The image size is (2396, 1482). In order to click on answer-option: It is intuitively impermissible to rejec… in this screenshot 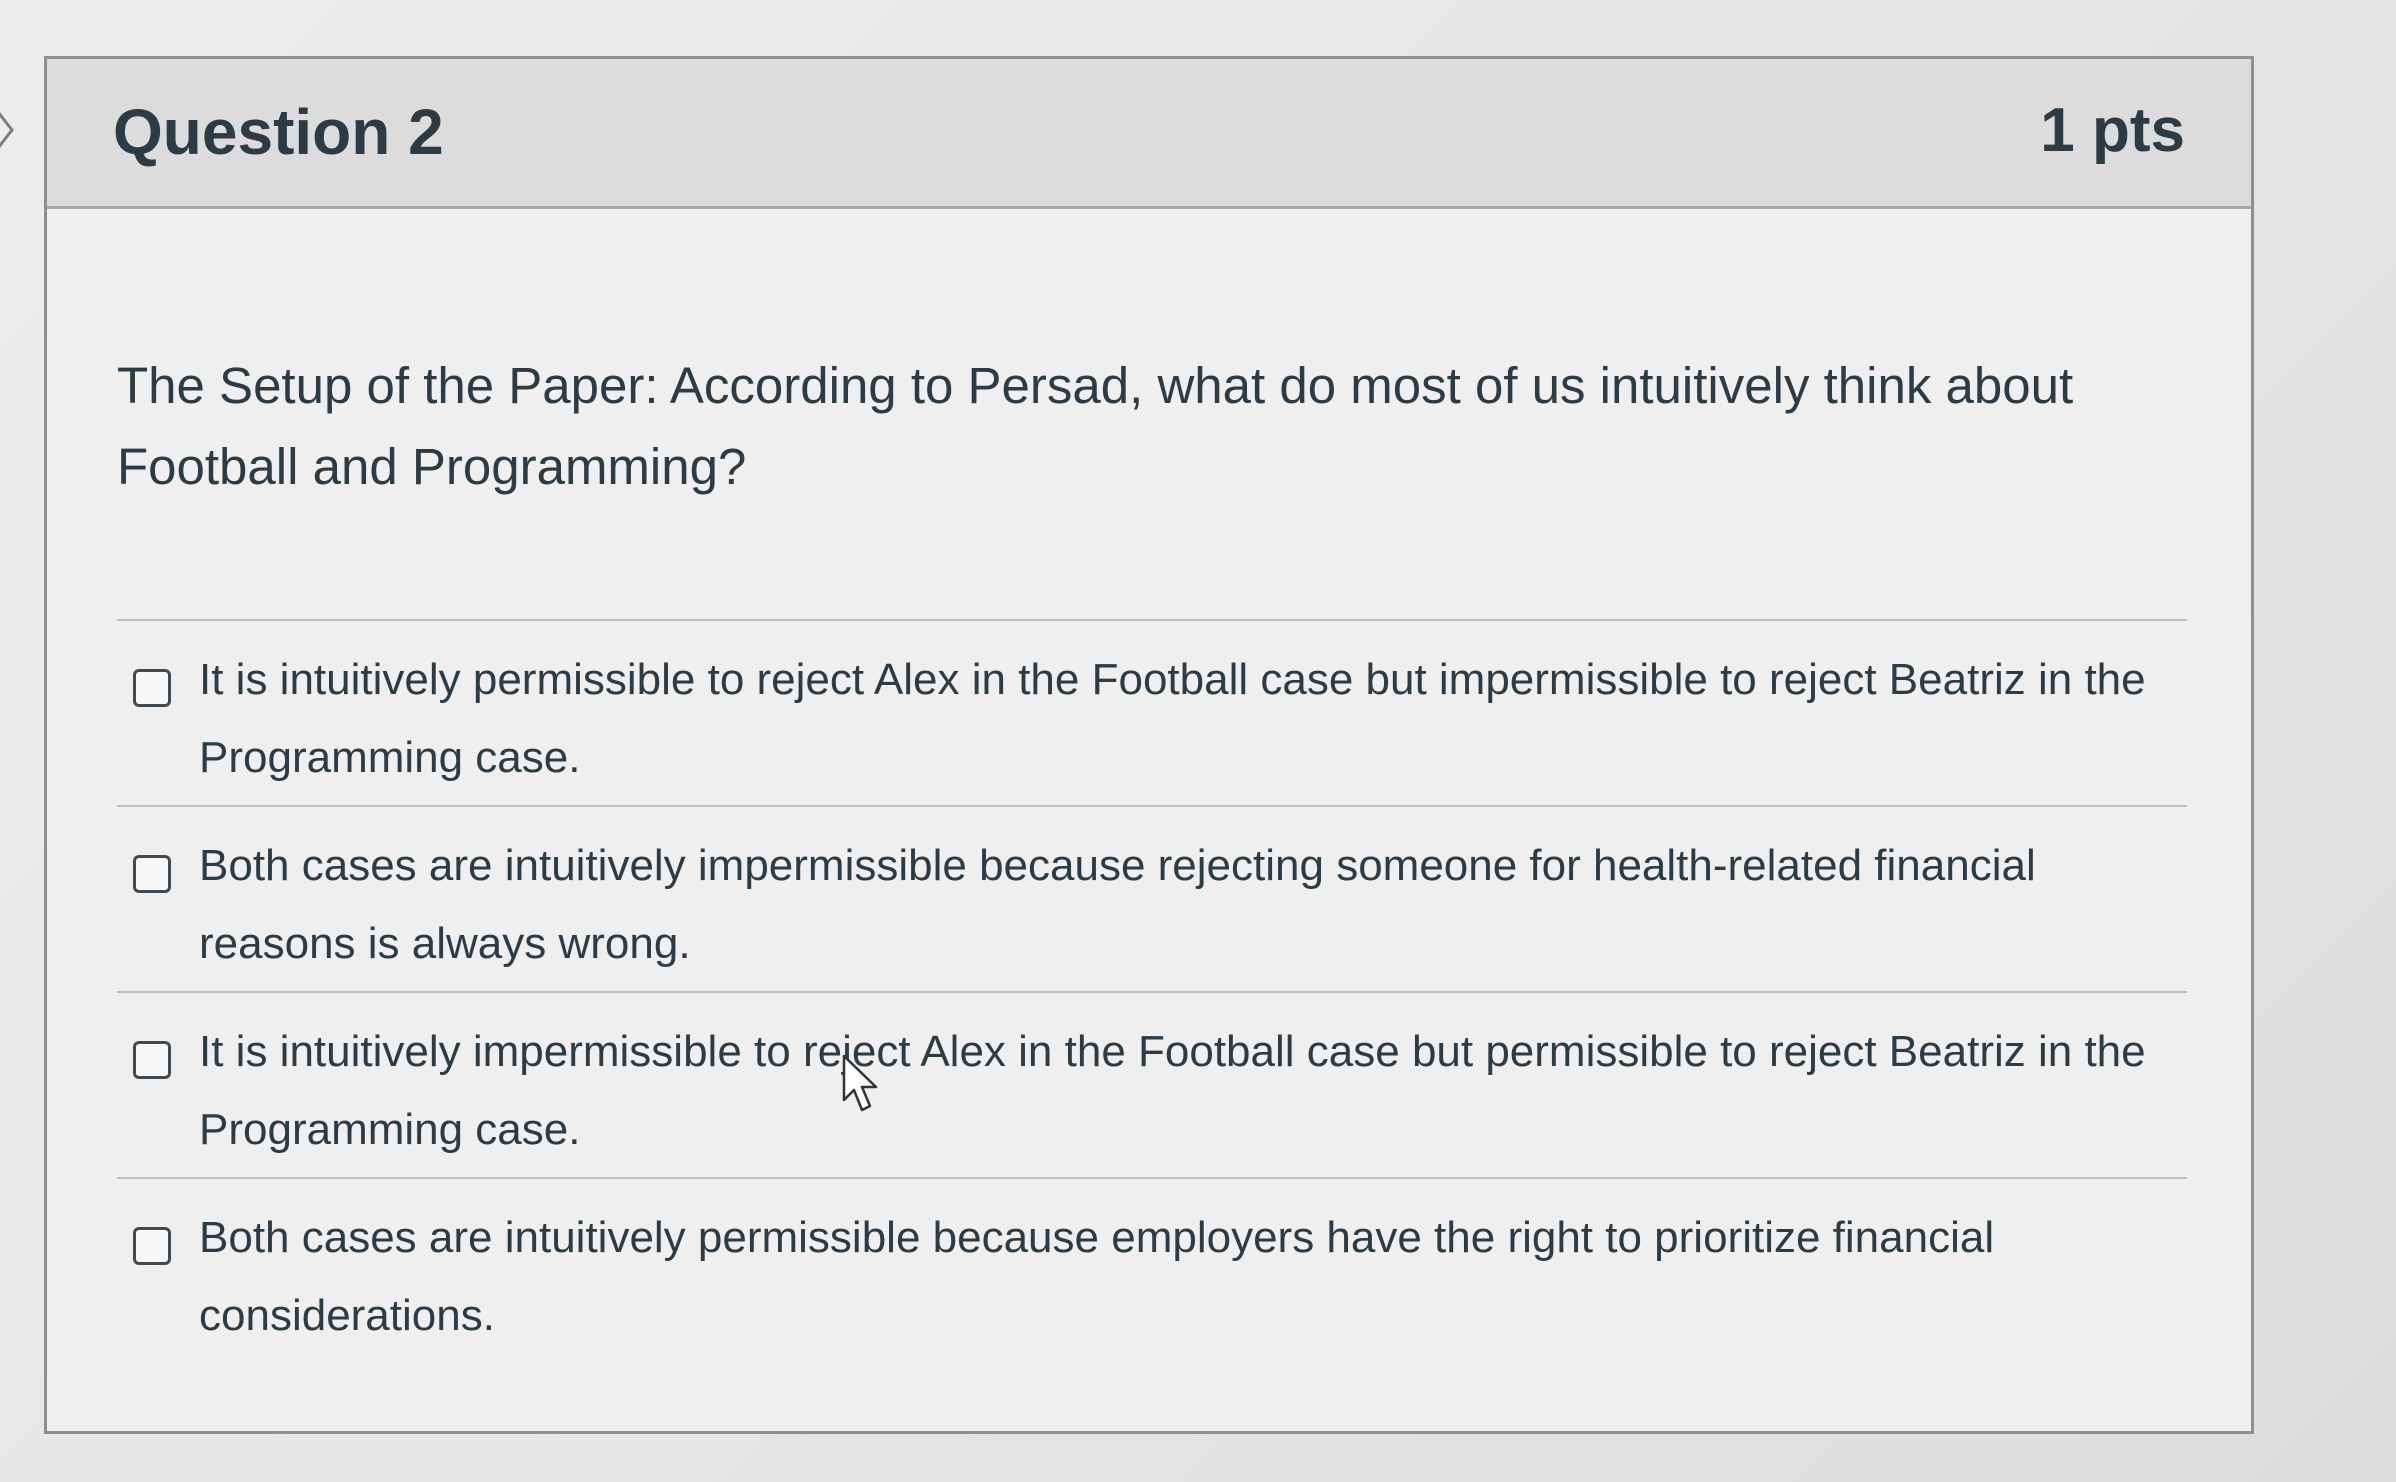, I will do `click(1152, 1086)`.